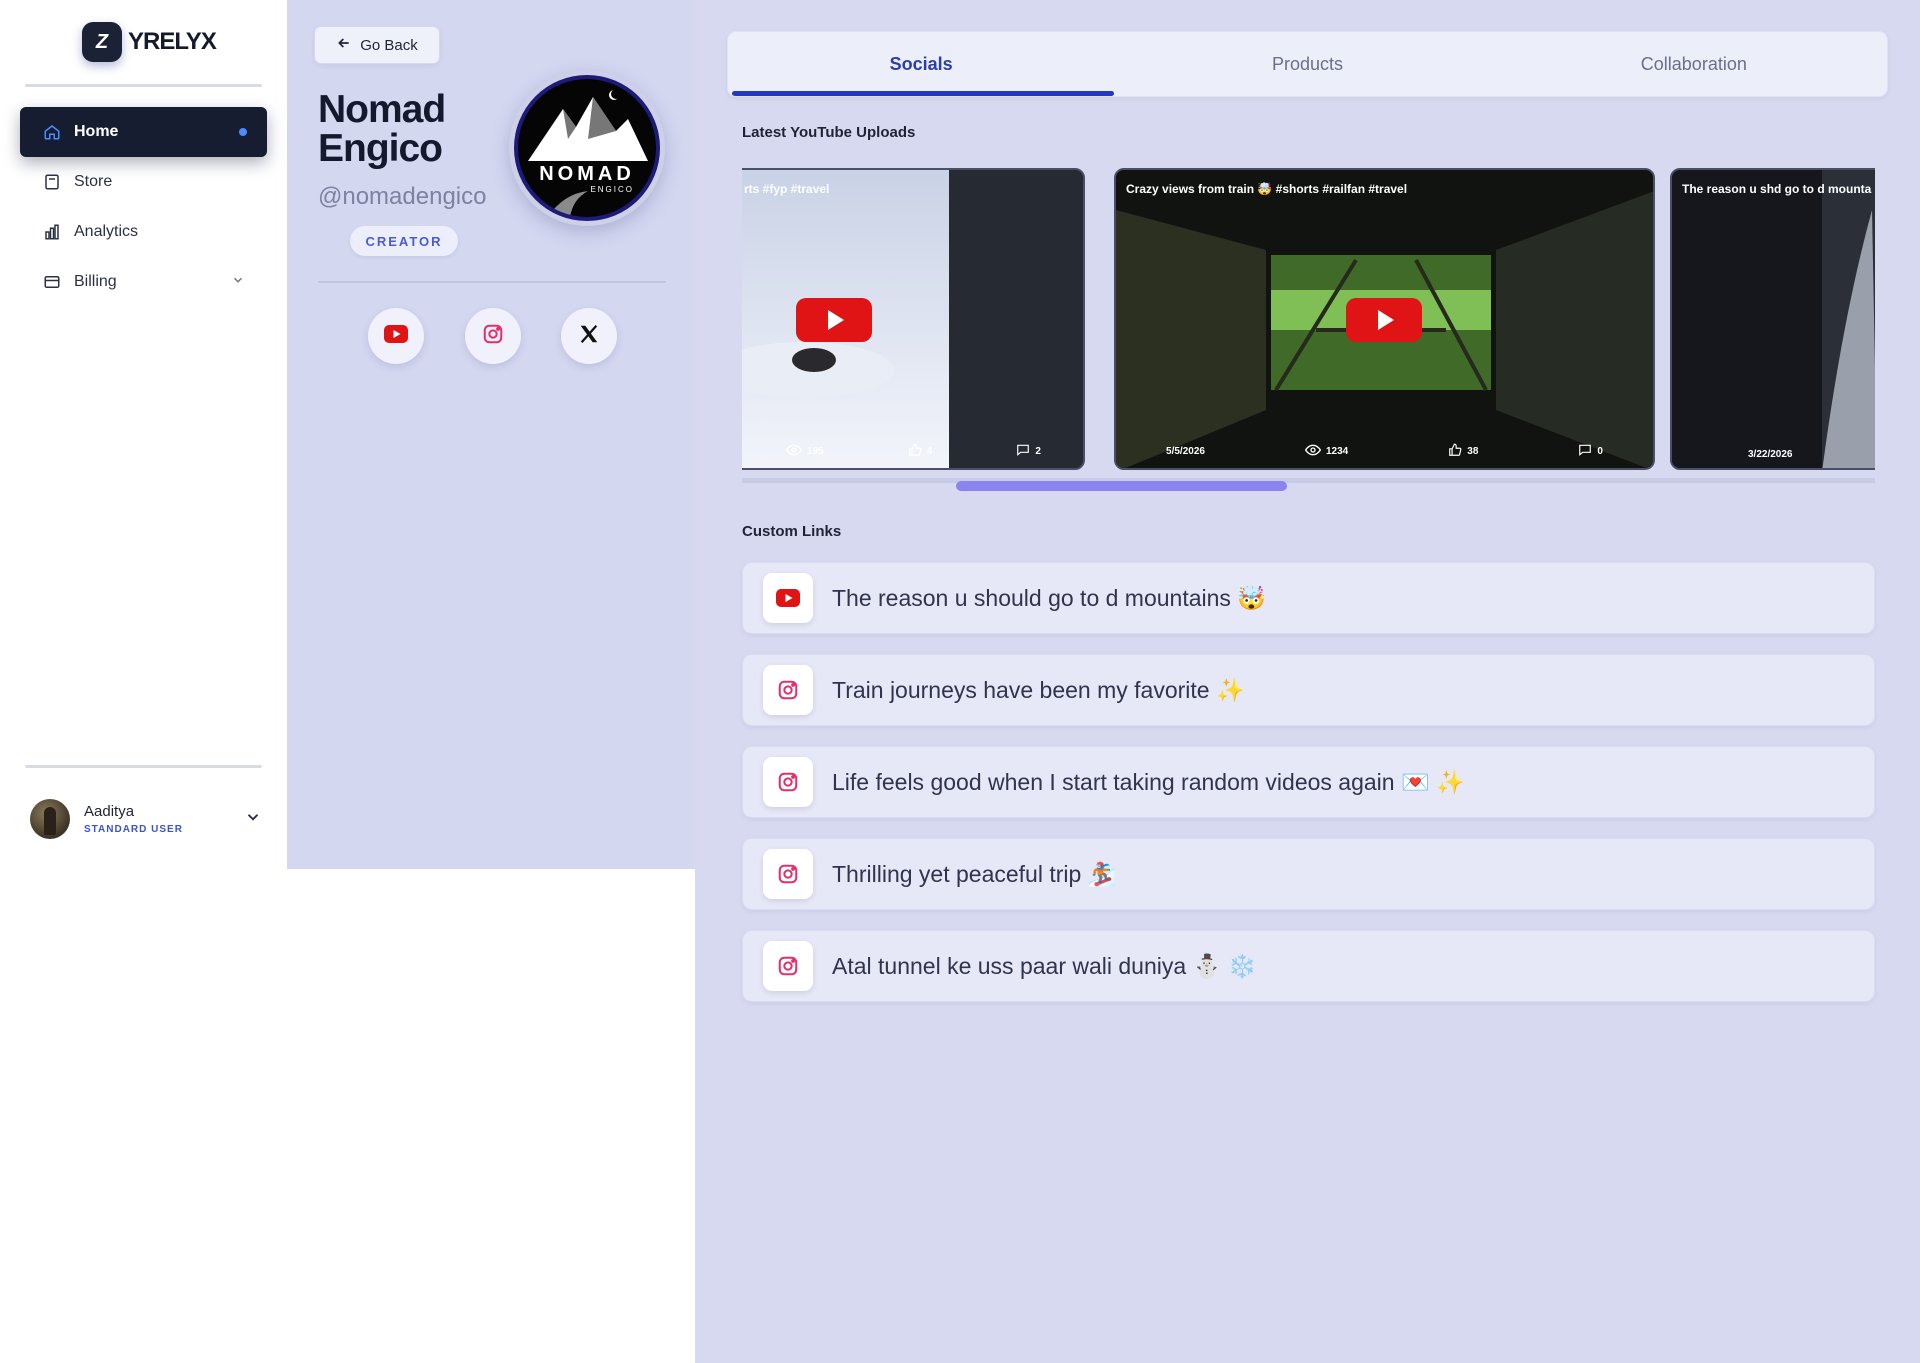 This screenshot has width=1920, height=1363. I want to click on video-stats: 5/5/2026 1234 38 0, so click(1384, 451).